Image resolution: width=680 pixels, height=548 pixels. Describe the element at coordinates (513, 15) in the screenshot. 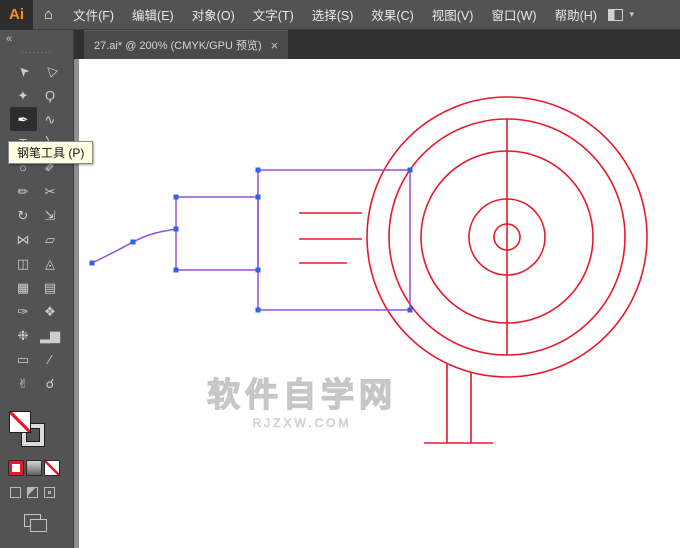

I see `menu-window: 窗口(W)` at that location.